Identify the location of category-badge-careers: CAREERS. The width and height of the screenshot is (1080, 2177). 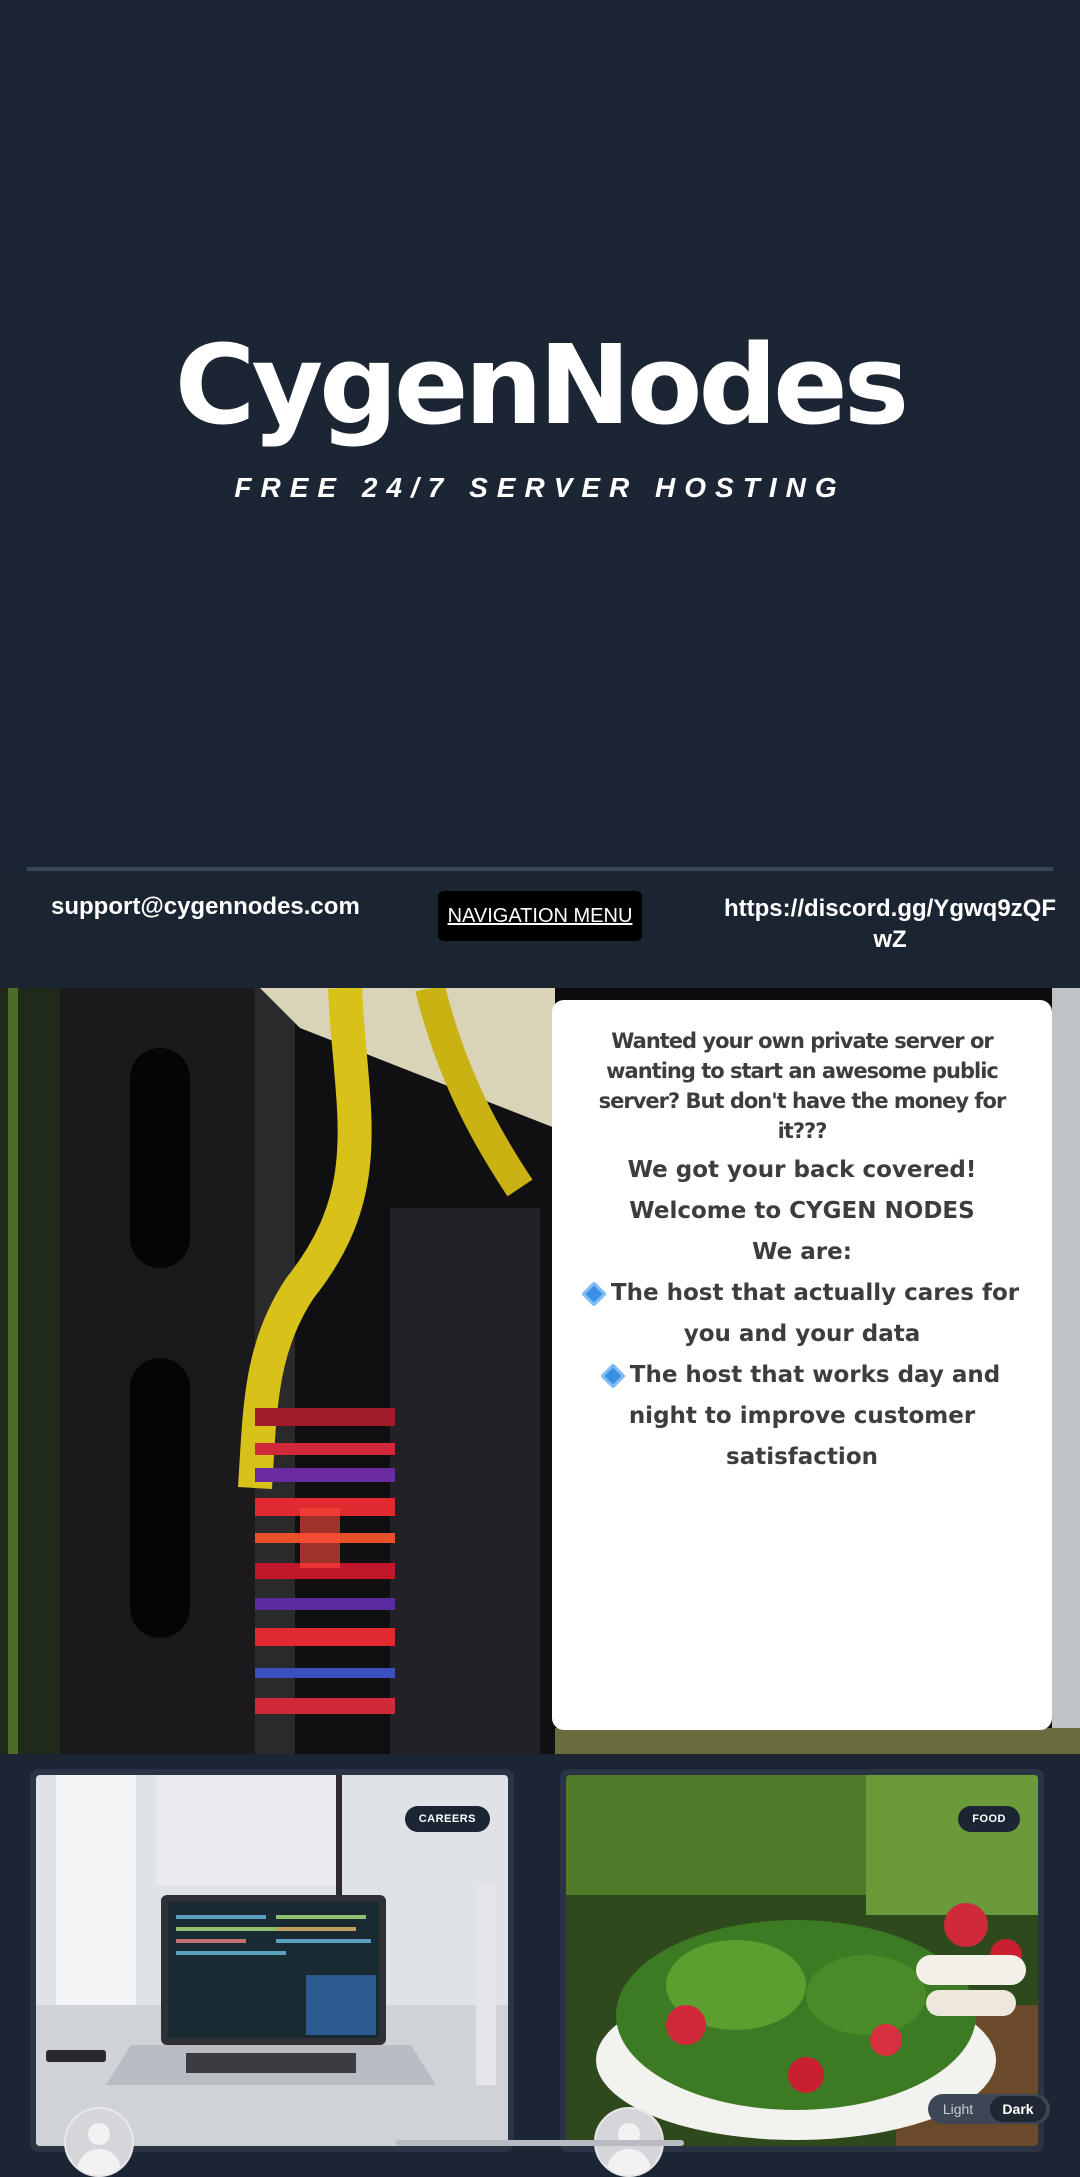
(447, 1819).